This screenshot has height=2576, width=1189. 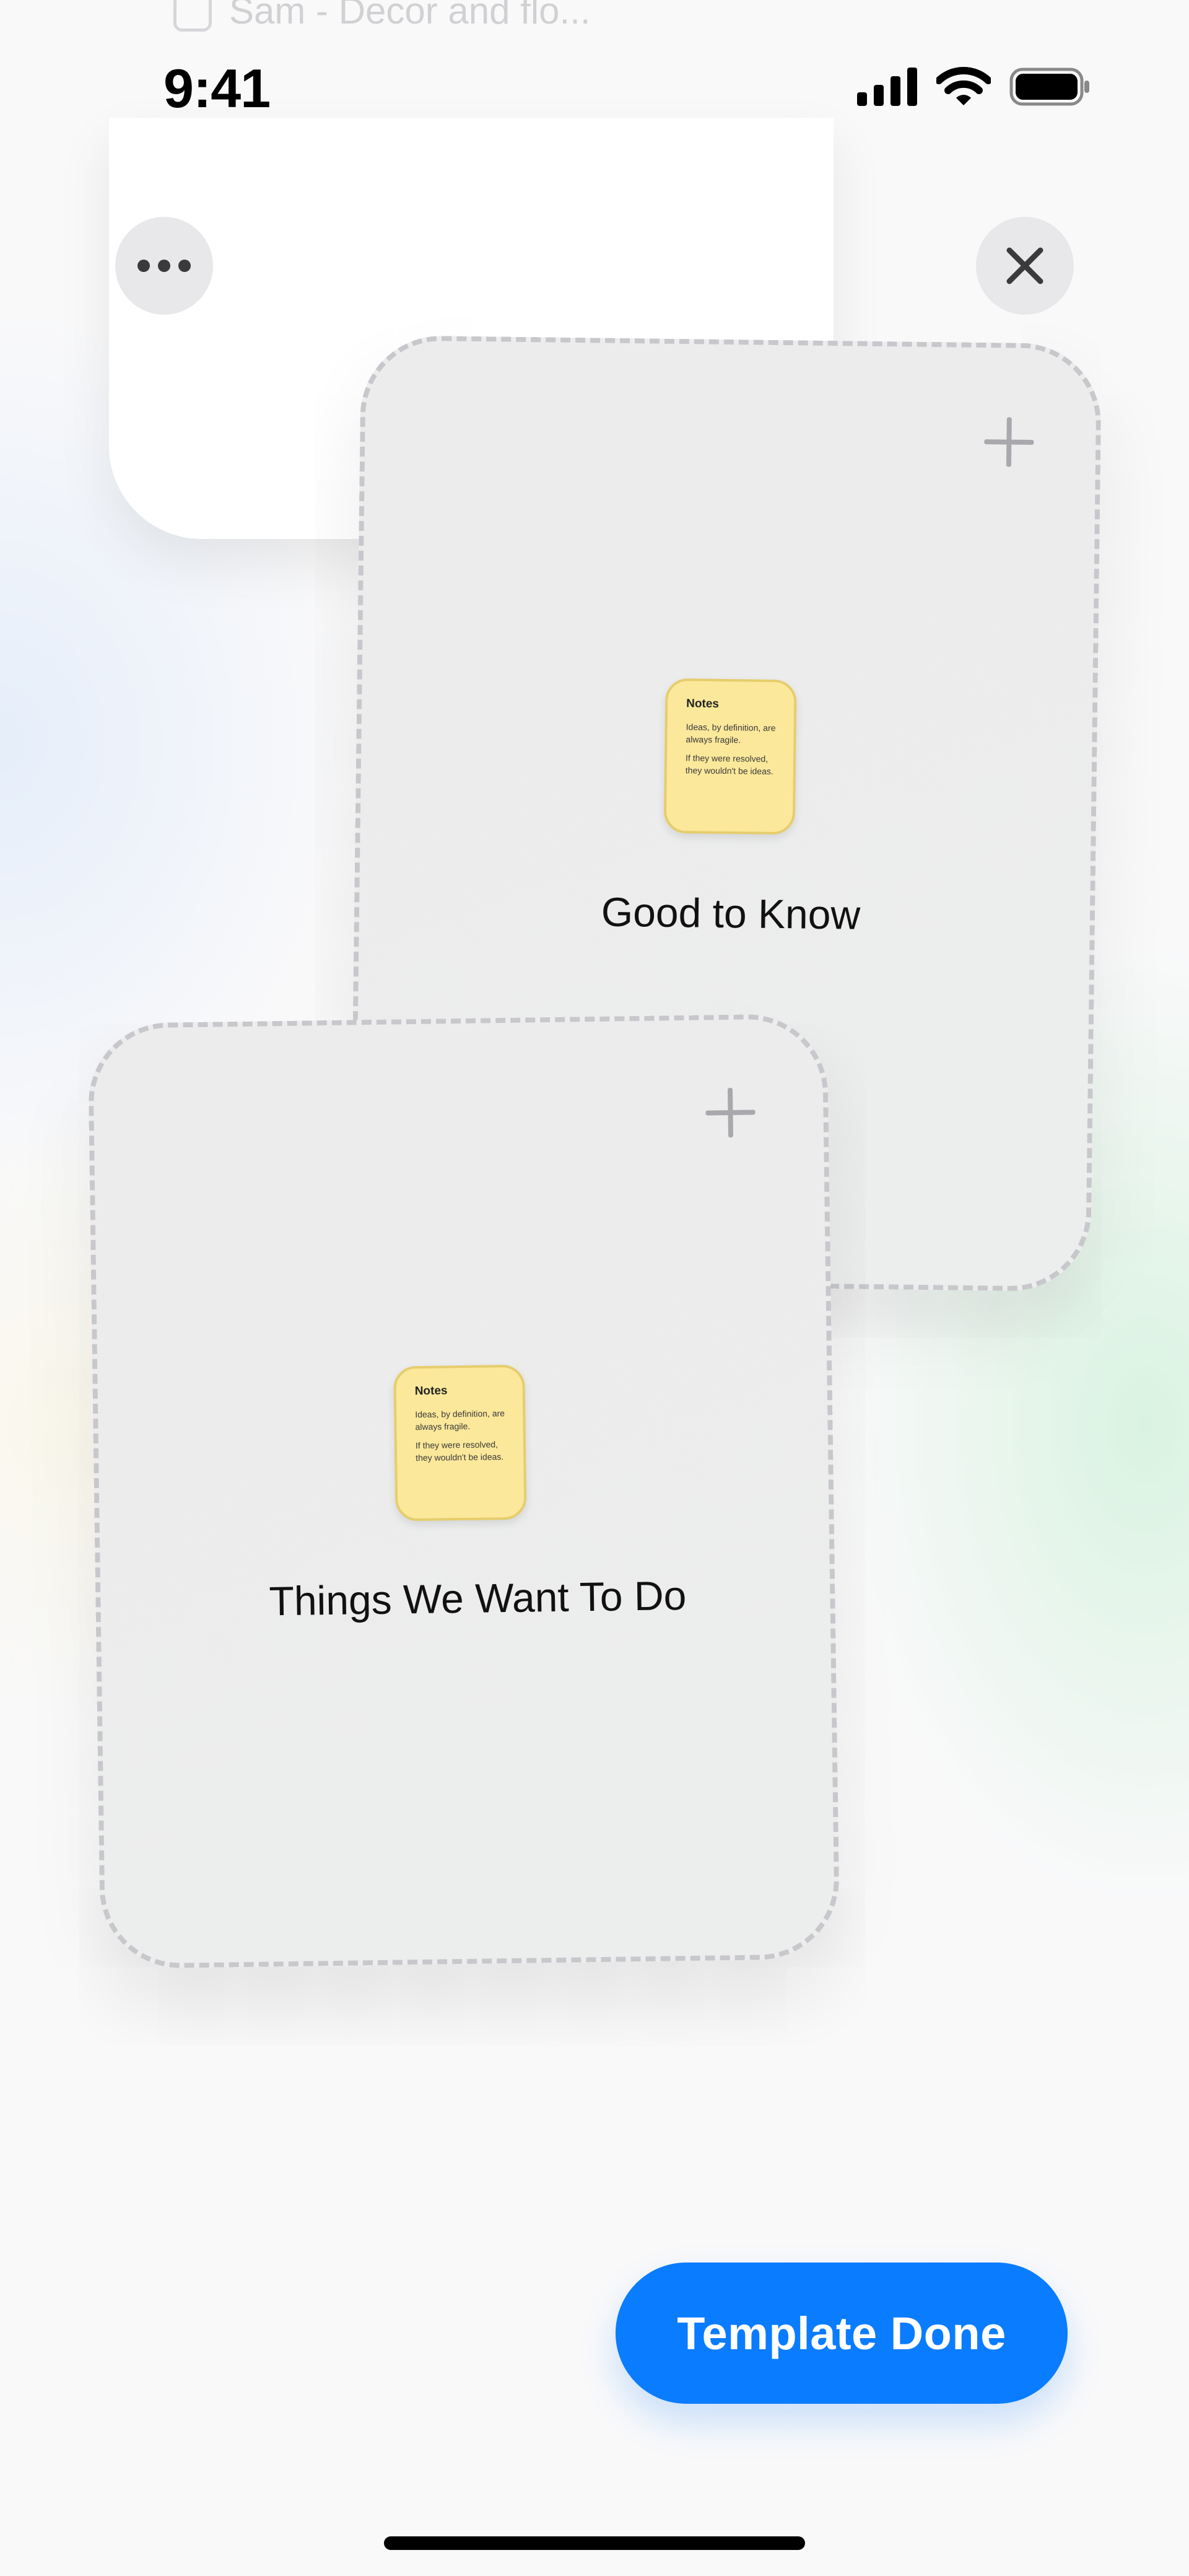 What do you see at coordinates (731, 913) in the screenshot?
I see `group-title: Good to Know` at bounding box center [731, 913].